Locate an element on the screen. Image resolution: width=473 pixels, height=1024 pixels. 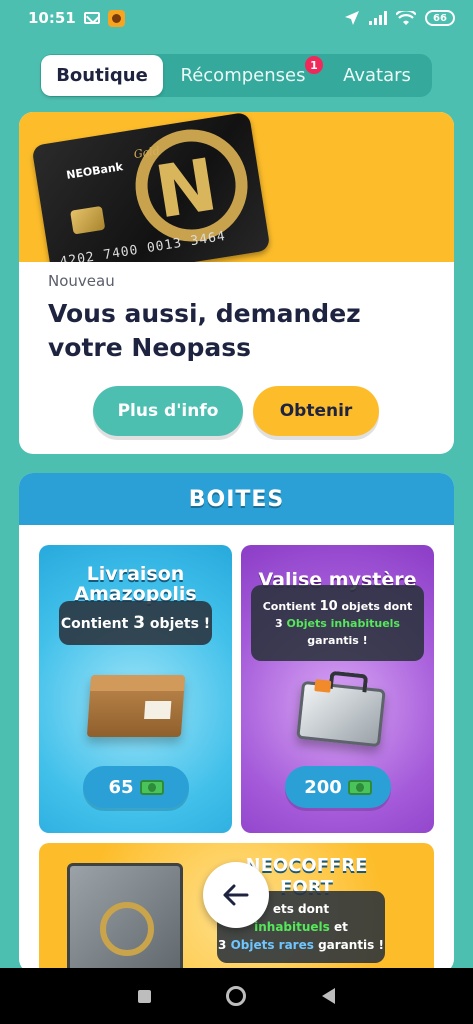
suitcase-icon is located at coordinates (341, 714).